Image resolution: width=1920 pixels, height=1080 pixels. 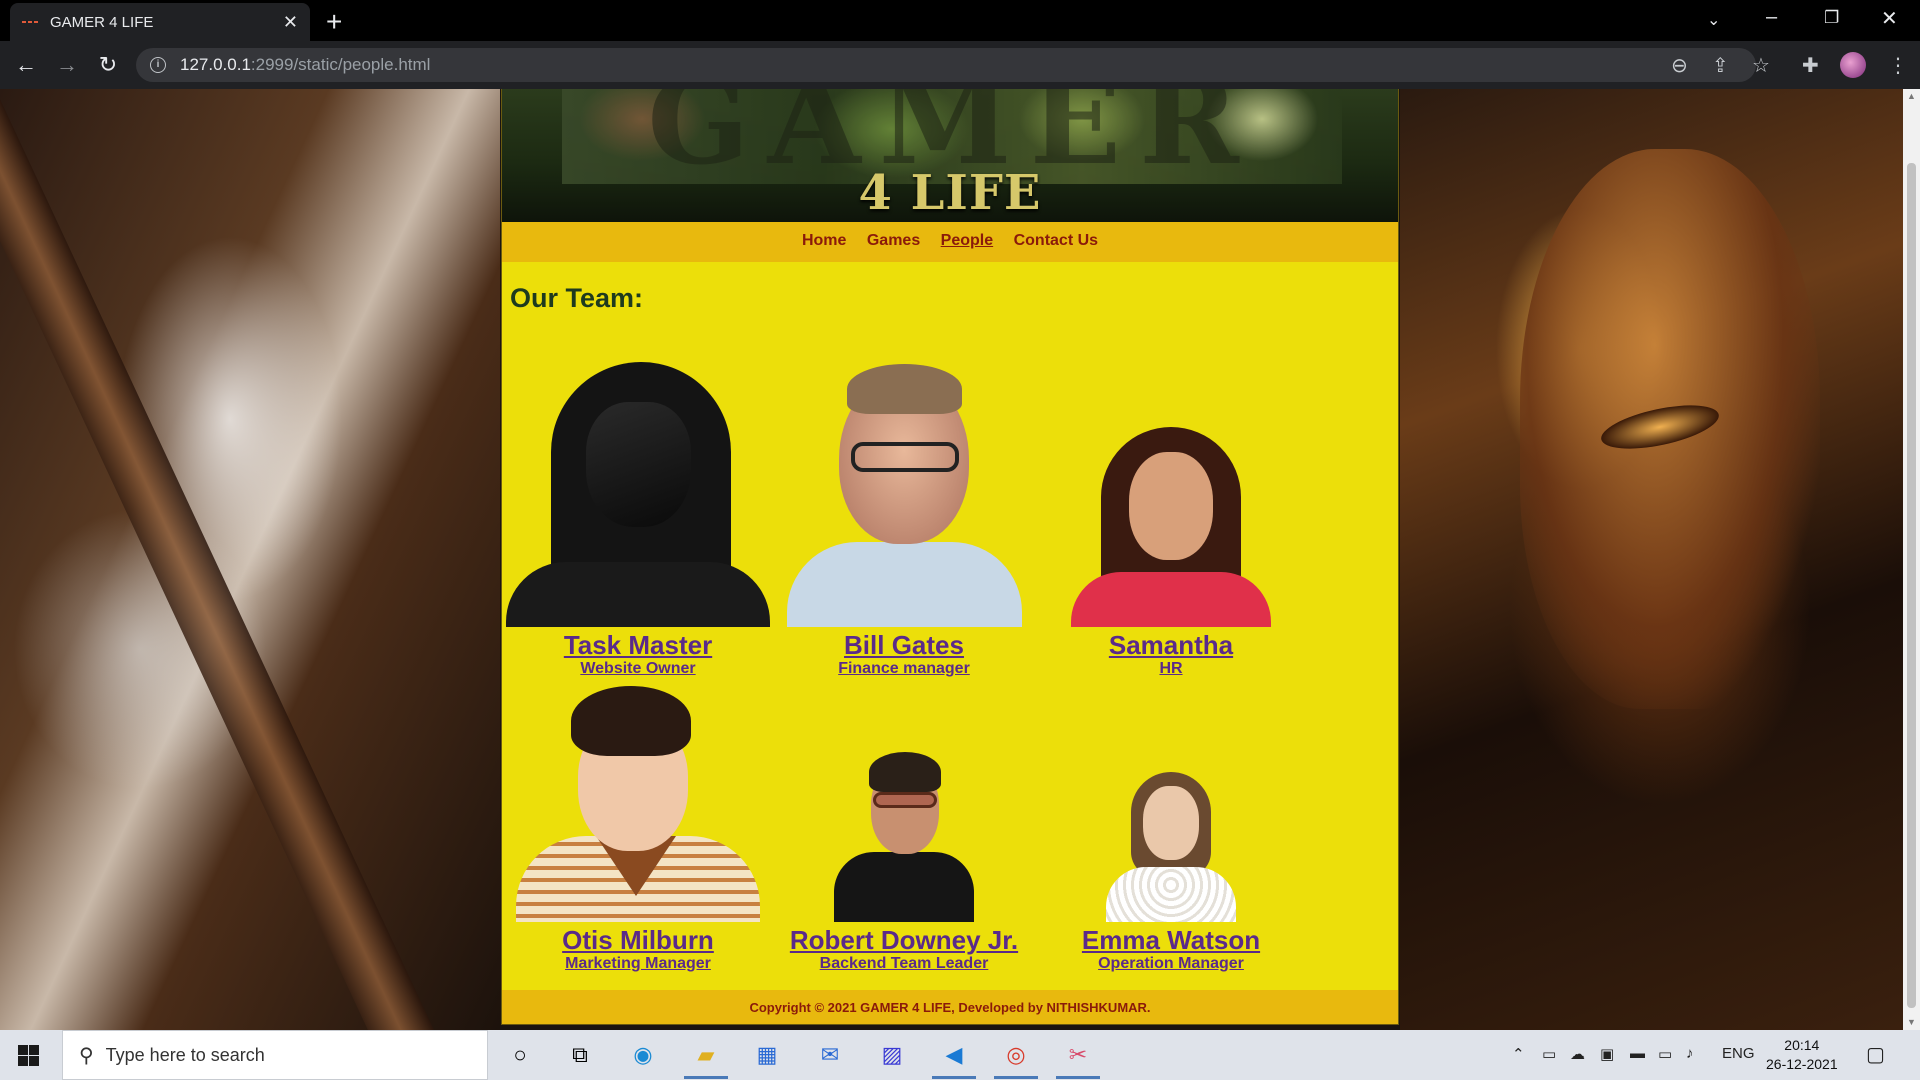 What do you see at coordinates (577, 298) in the screenshot?
I see `page-title: Our Team:` at bounding box center [577, 298].